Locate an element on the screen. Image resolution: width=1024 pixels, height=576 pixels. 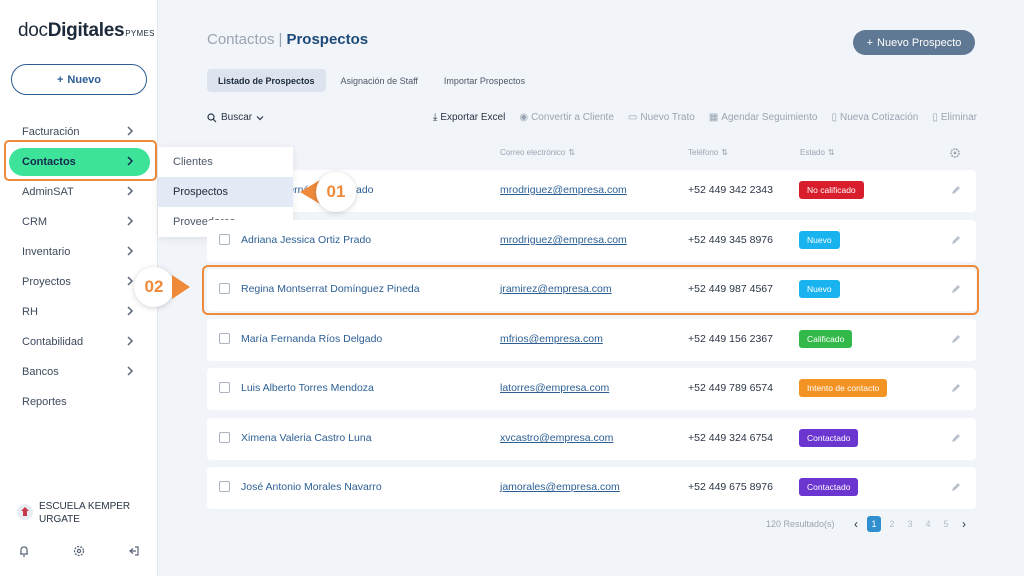
search-icon is located at coordinates (212, 117).